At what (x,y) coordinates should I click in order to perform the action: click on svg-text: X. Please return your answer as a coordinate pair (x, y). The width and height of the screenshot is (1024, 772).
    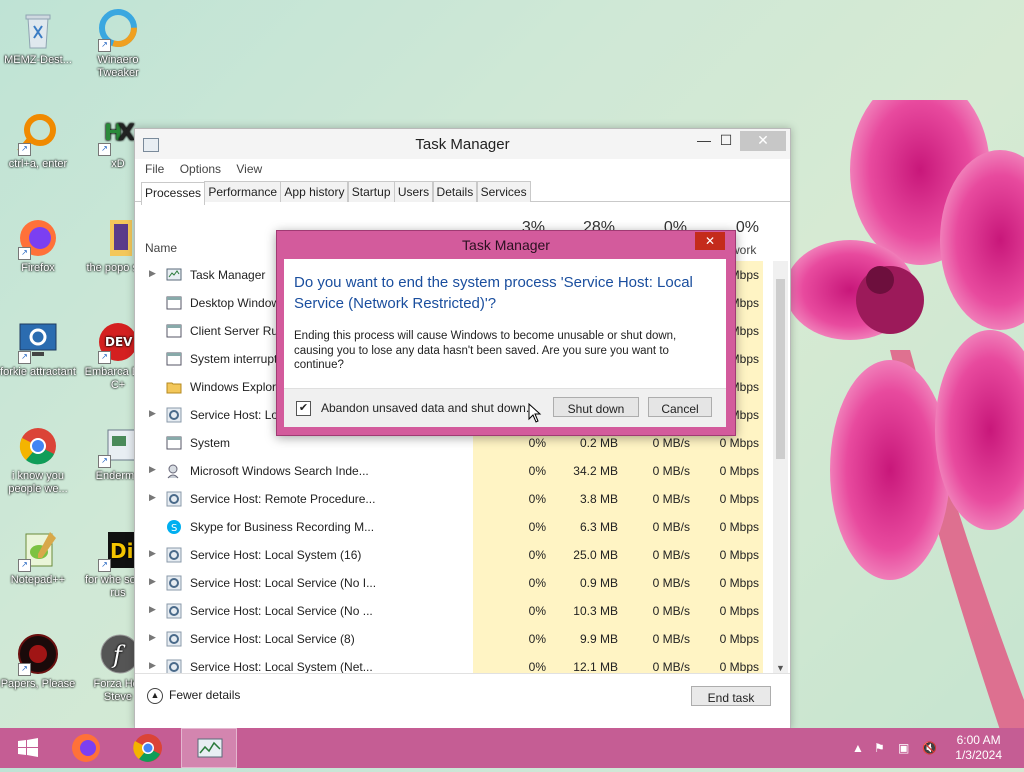
    Looking at the image, I should click on (126, 133).